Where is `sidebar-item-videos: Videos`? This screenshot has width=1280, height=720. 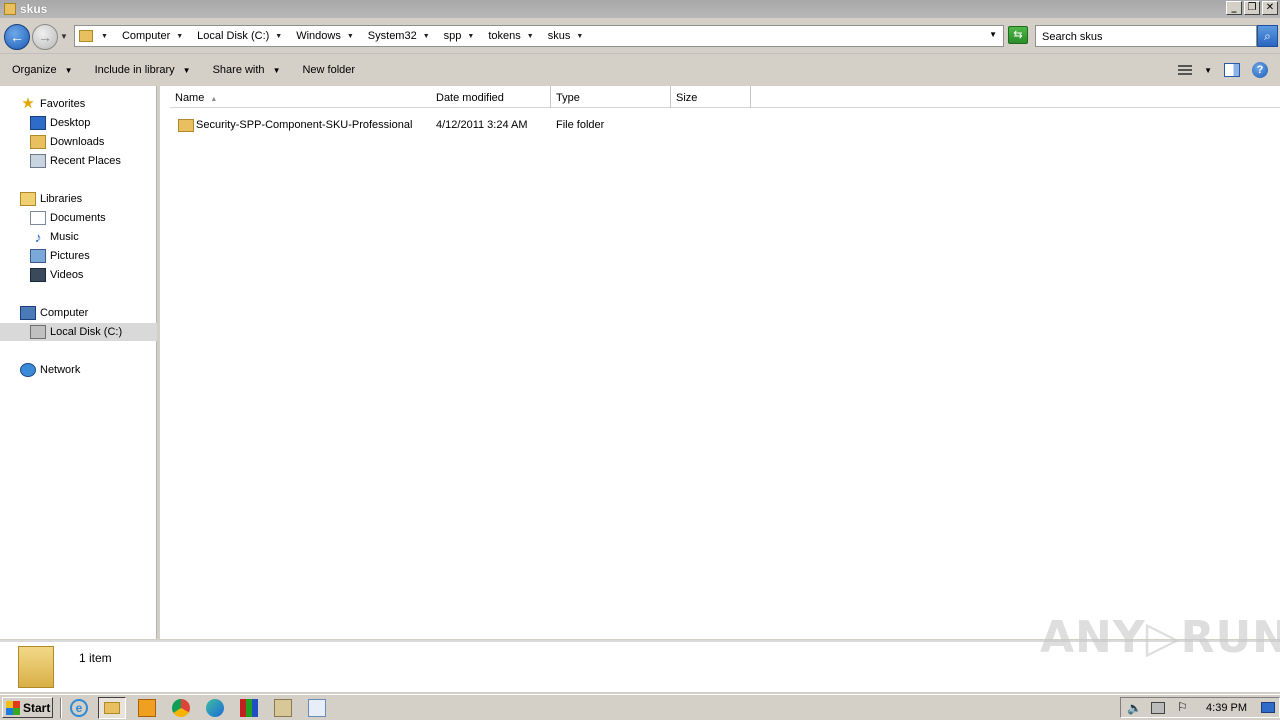
sidebar-item-videos: Videos is located at coordinates (56, 275).